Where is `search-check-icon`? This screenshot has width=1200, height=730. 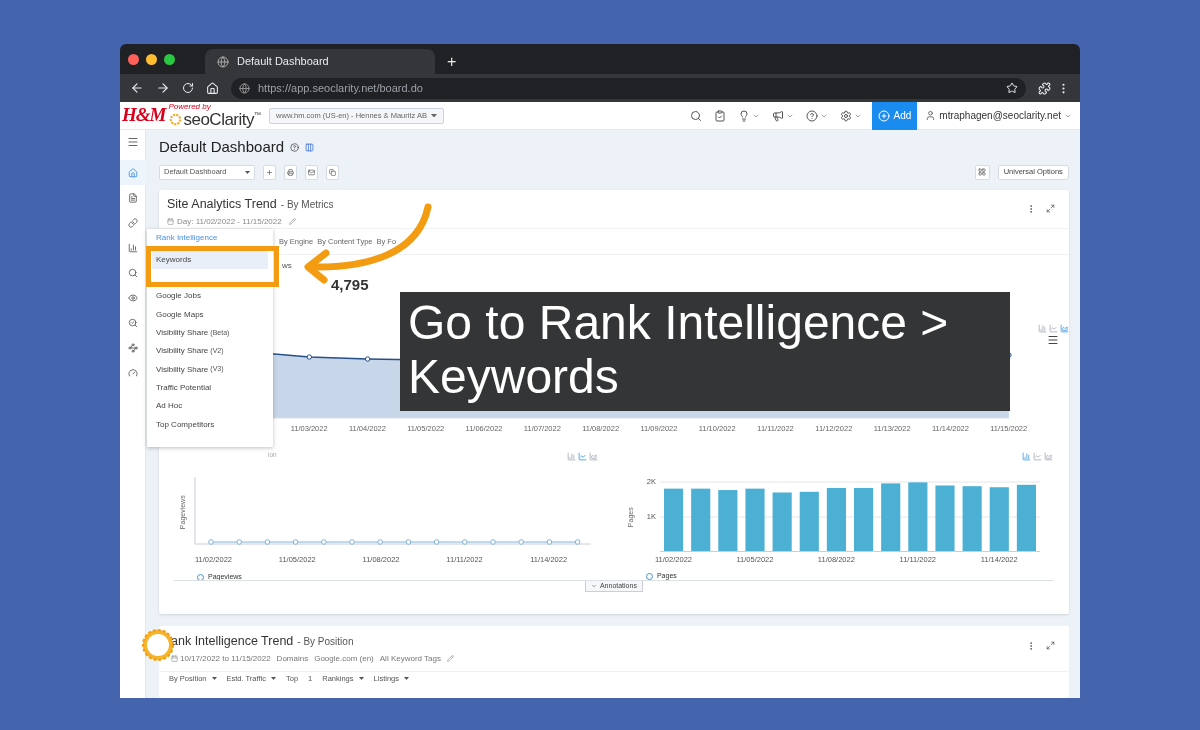
search-check-icon is located at coordinates (132, 322).